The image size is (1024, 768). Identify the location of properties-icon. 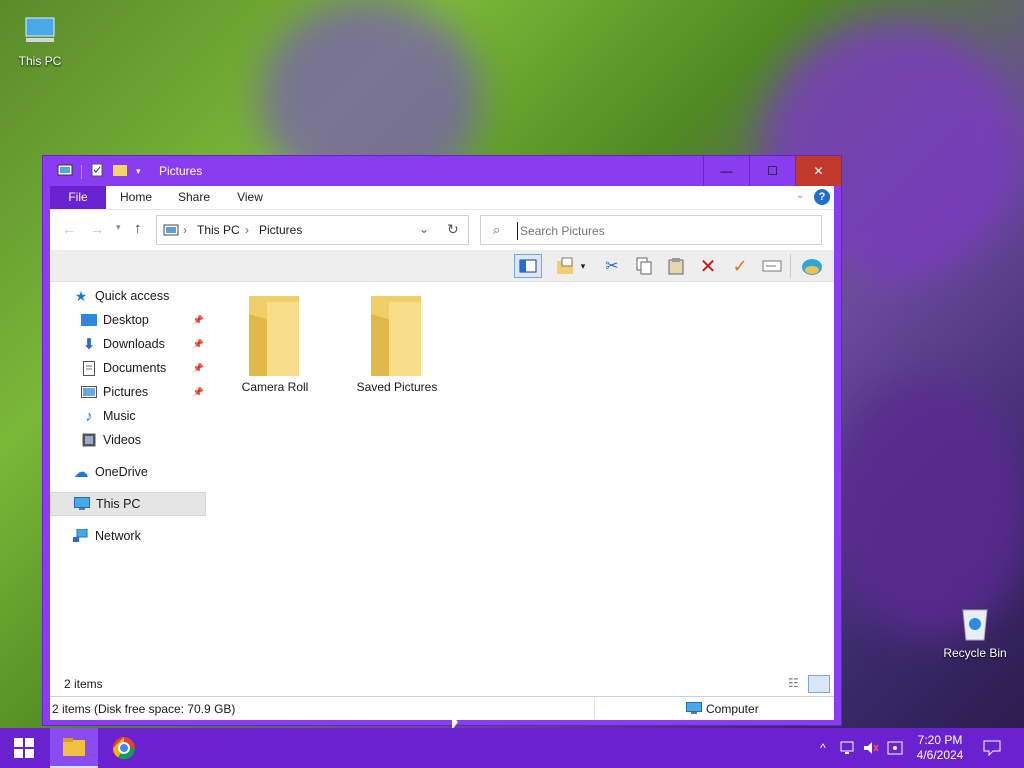
(97, 171).